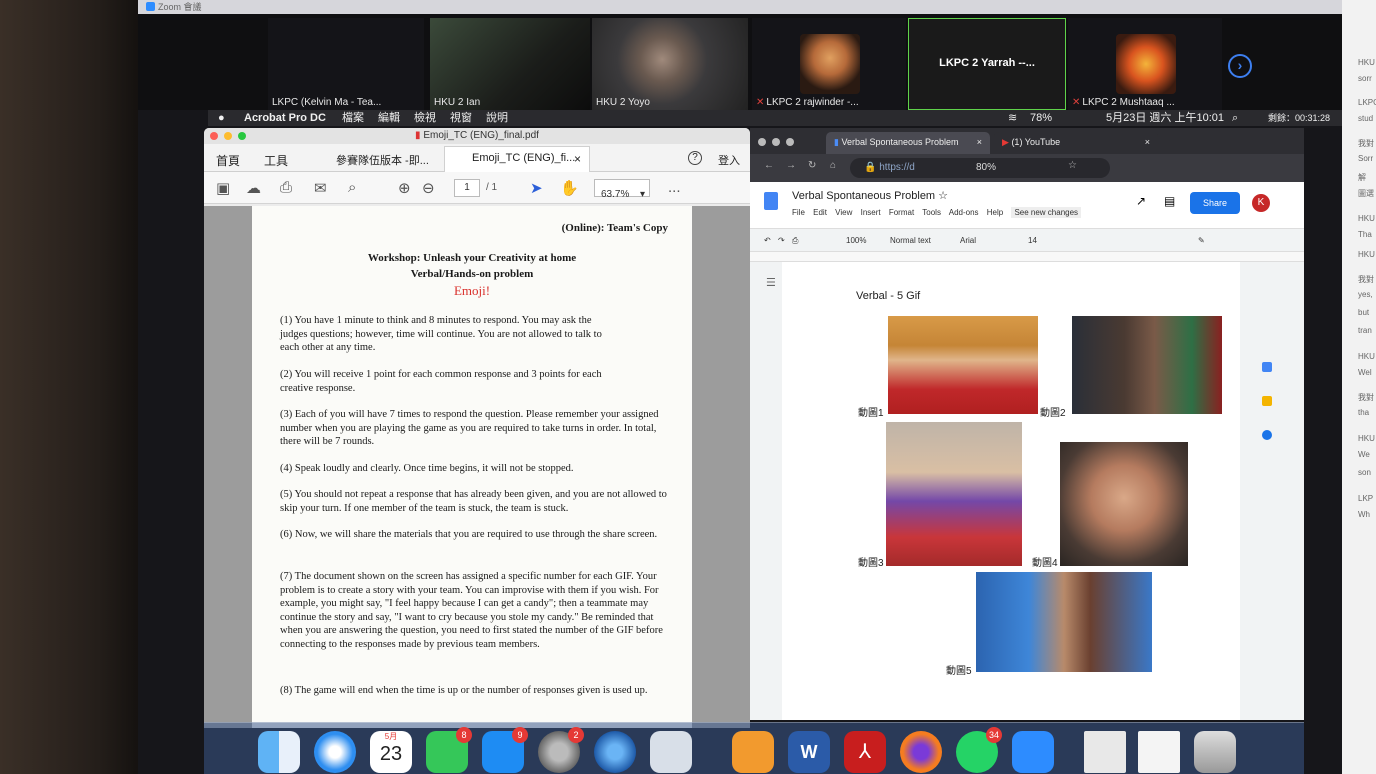  What do you see at coordinates (389, 118) in the screenshot?
I see `menu-item-edit: 編輯` at bounding box center [389, 118].